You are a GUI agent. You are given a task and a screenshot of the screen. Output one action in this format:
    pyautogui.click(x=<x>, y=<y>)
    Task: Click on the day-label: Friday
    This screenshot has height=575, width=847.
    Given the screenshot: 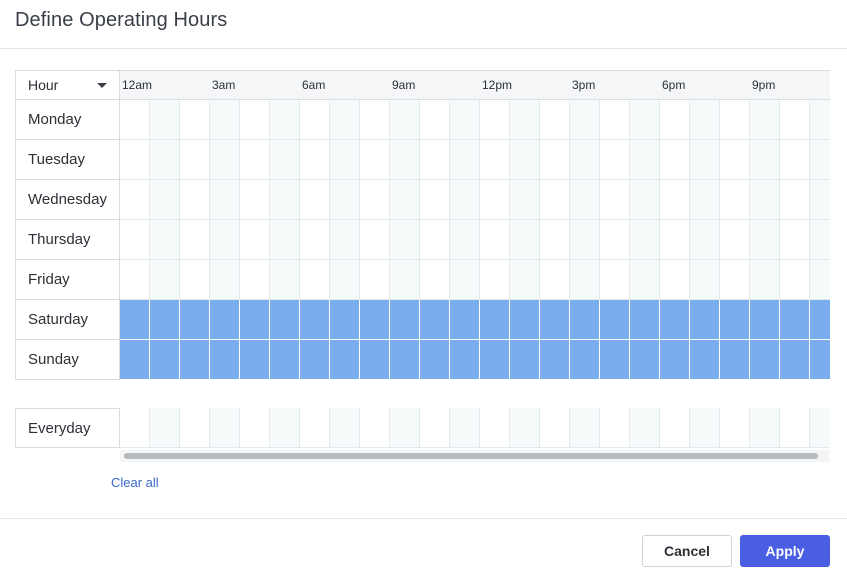 What is the action you would take?
    pyautogui.click(x=67, y=280)
    